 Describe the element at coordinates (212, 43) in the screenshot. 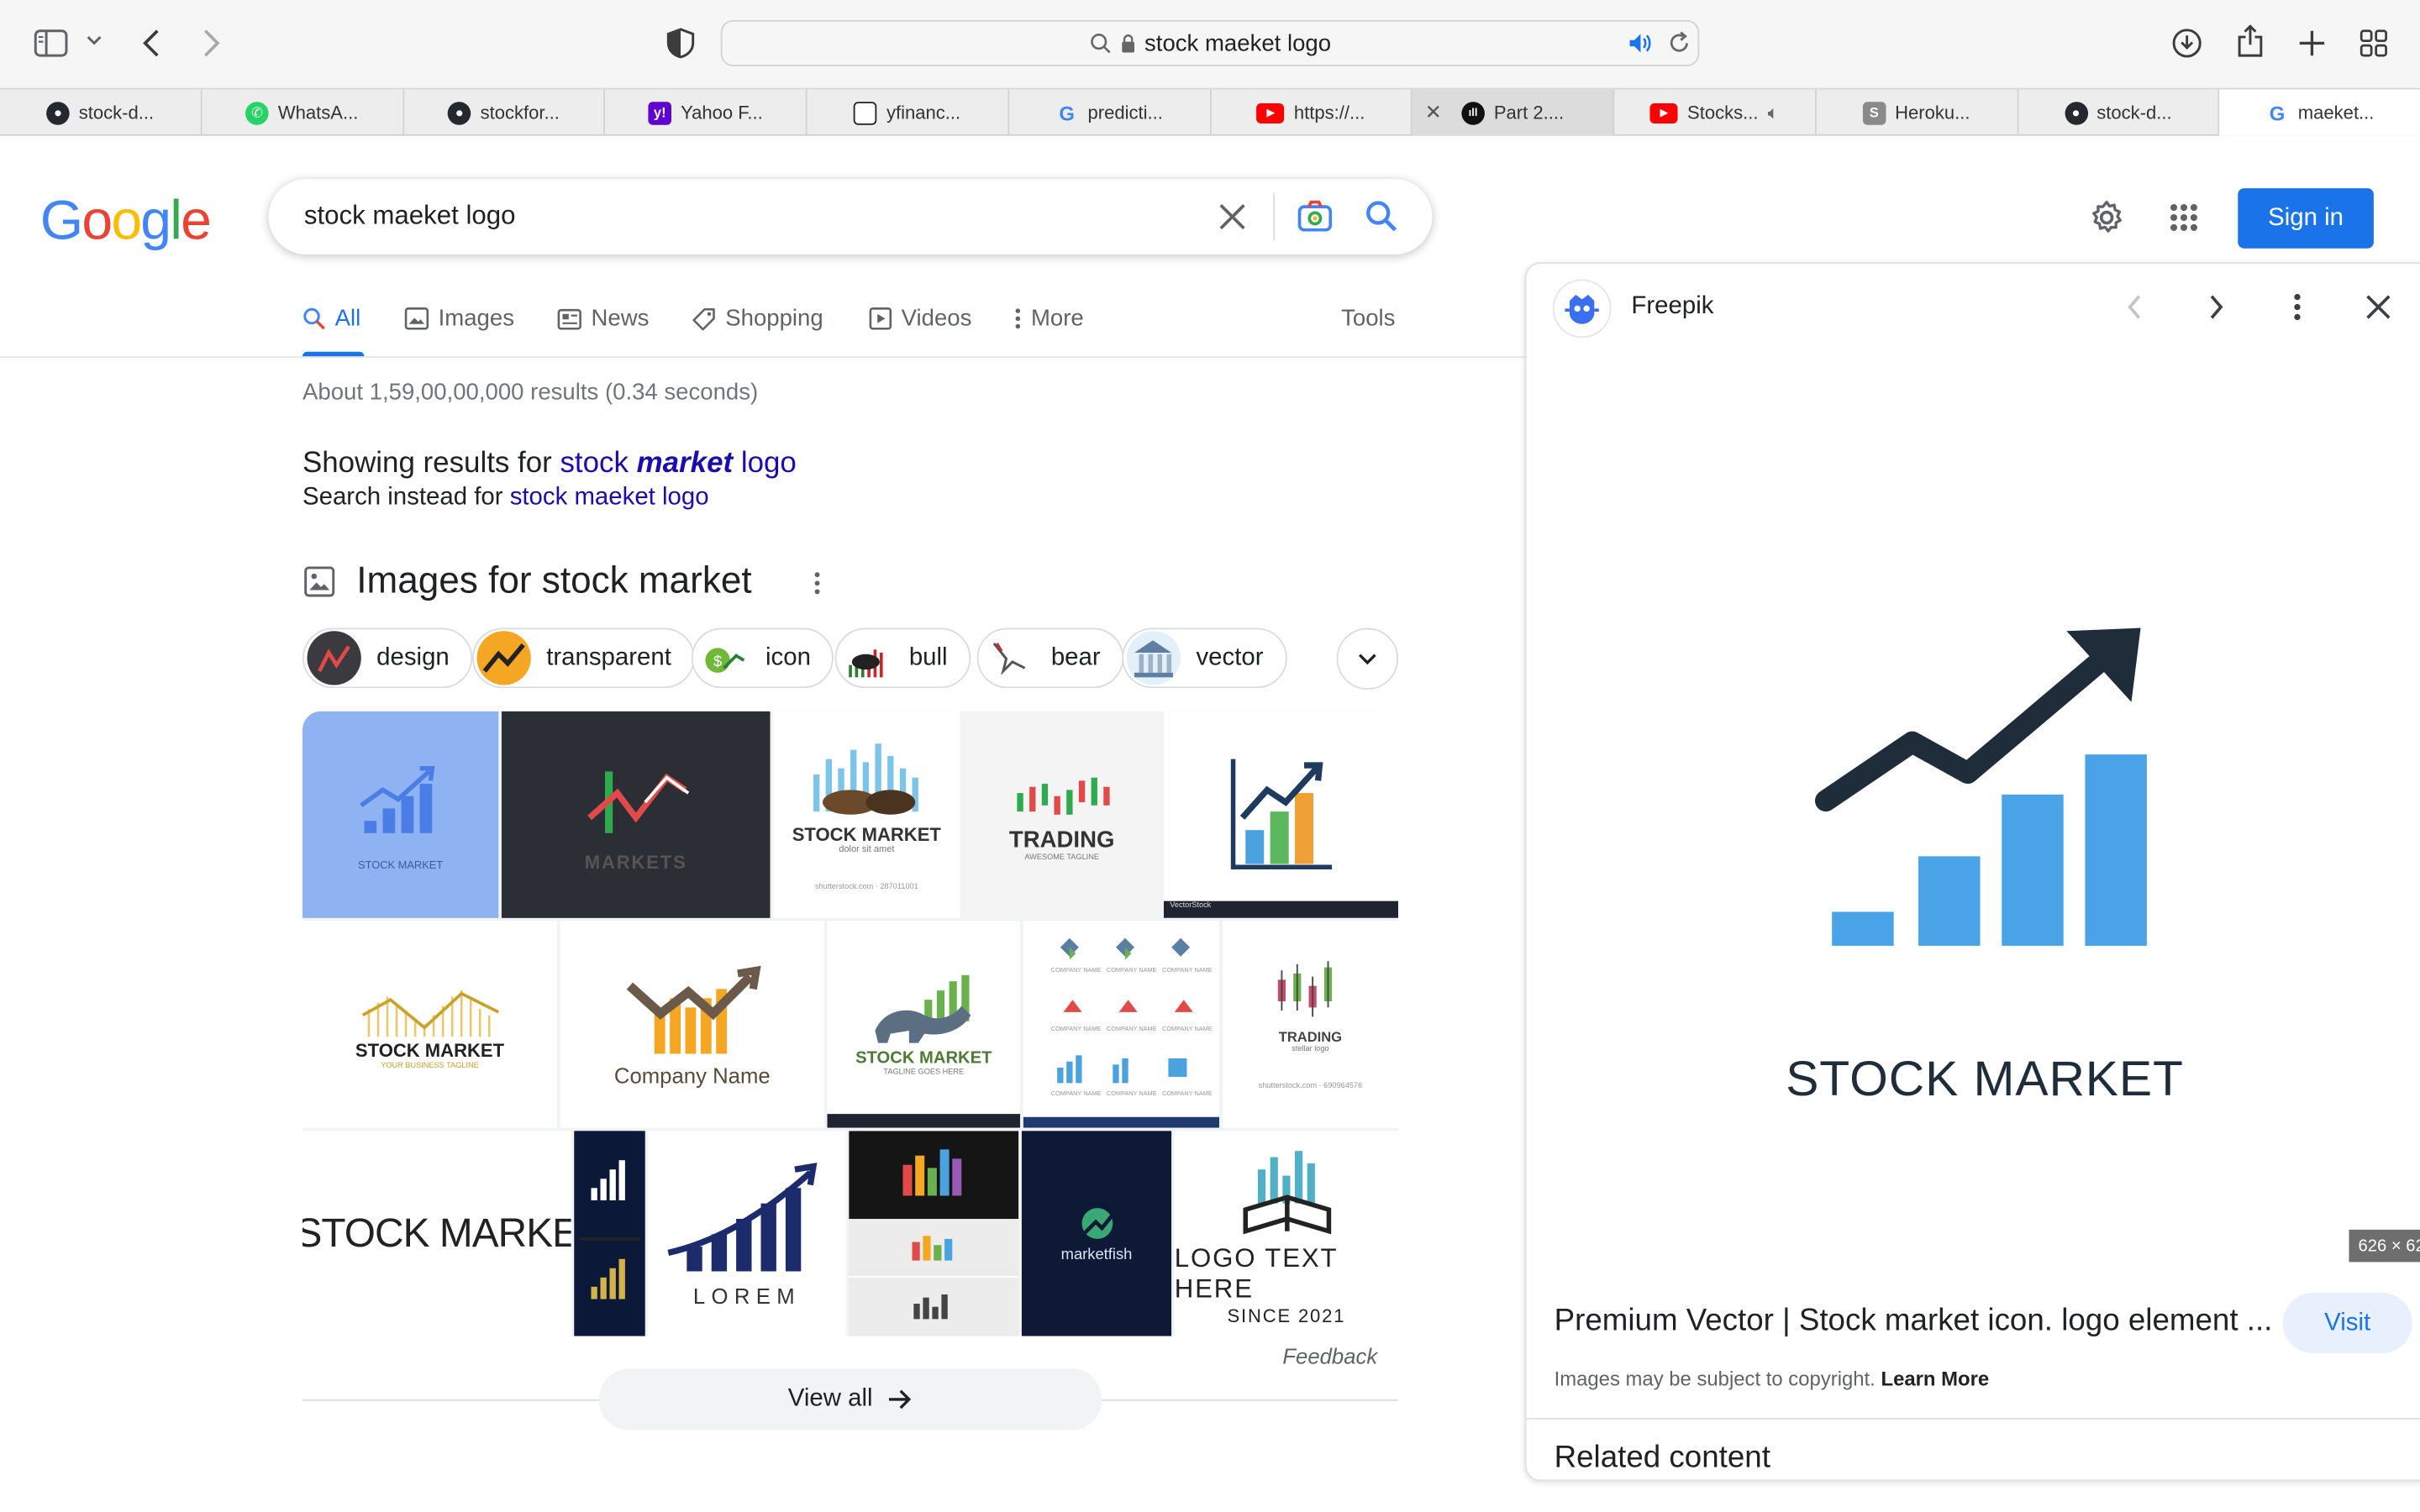

I see `forward-icon` at that location.